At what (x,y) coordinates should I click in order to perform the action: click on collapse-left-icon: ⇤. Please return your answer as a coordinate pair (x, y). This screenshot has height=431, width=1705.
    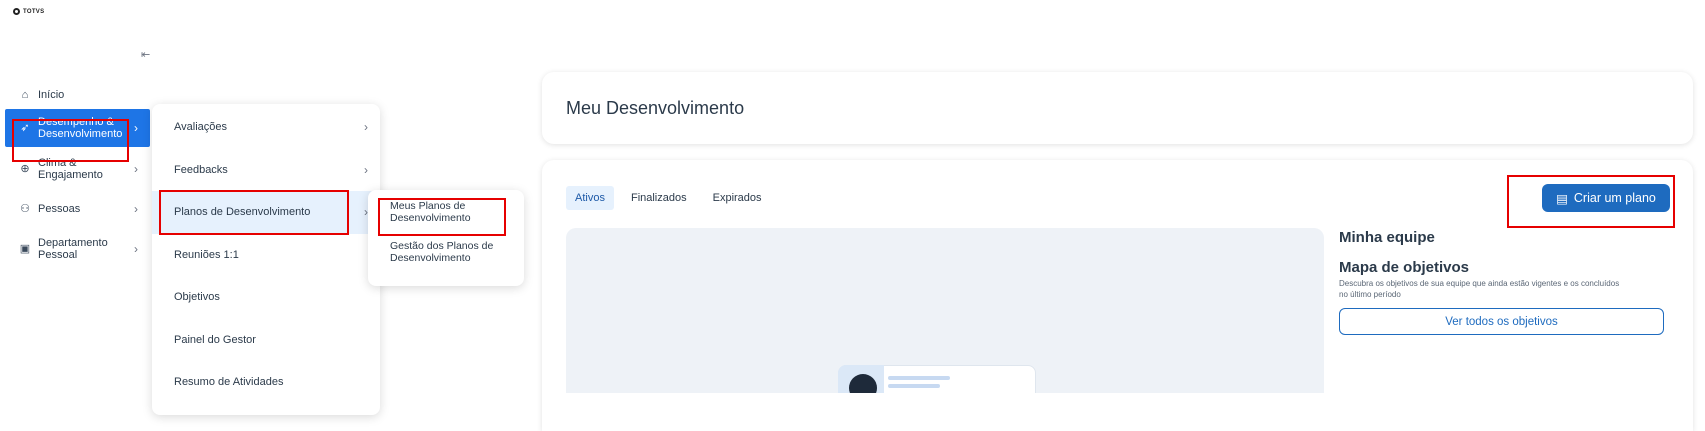
    Looking at the image, I should click on (145, 54).